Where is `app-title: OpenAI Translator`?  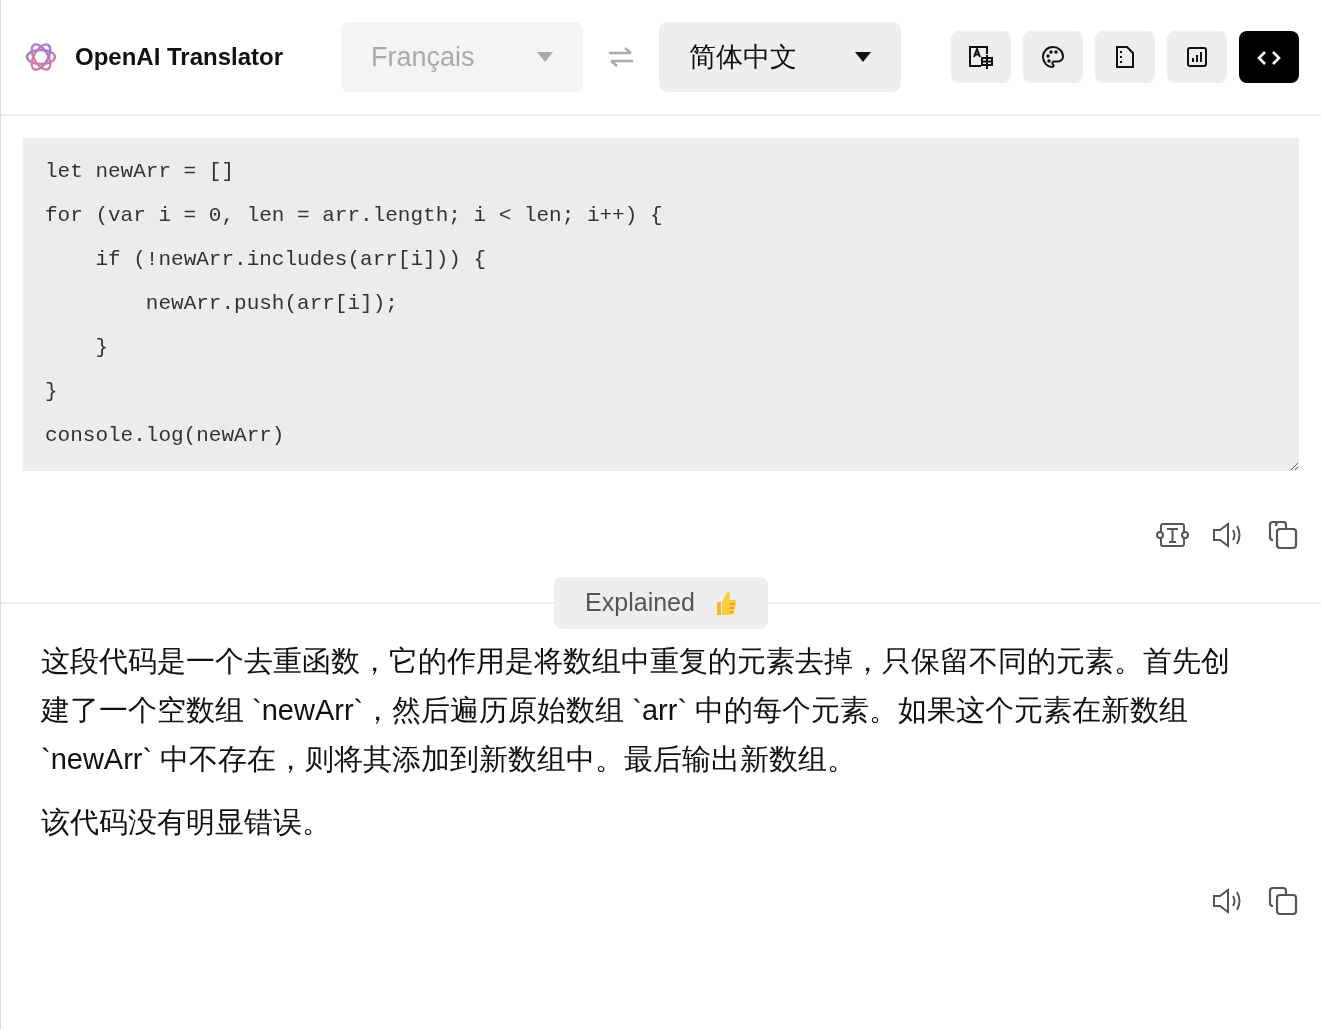
app-title: OpenAI Translator is located at coordinates (180, 57).